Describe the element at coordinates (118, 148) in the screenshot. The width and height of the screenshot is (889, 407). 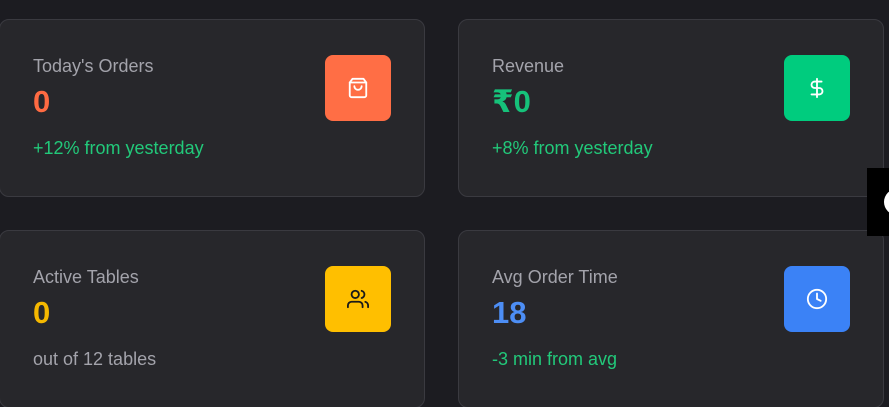
I see `stat-change: +12% from yesterday` at that location.